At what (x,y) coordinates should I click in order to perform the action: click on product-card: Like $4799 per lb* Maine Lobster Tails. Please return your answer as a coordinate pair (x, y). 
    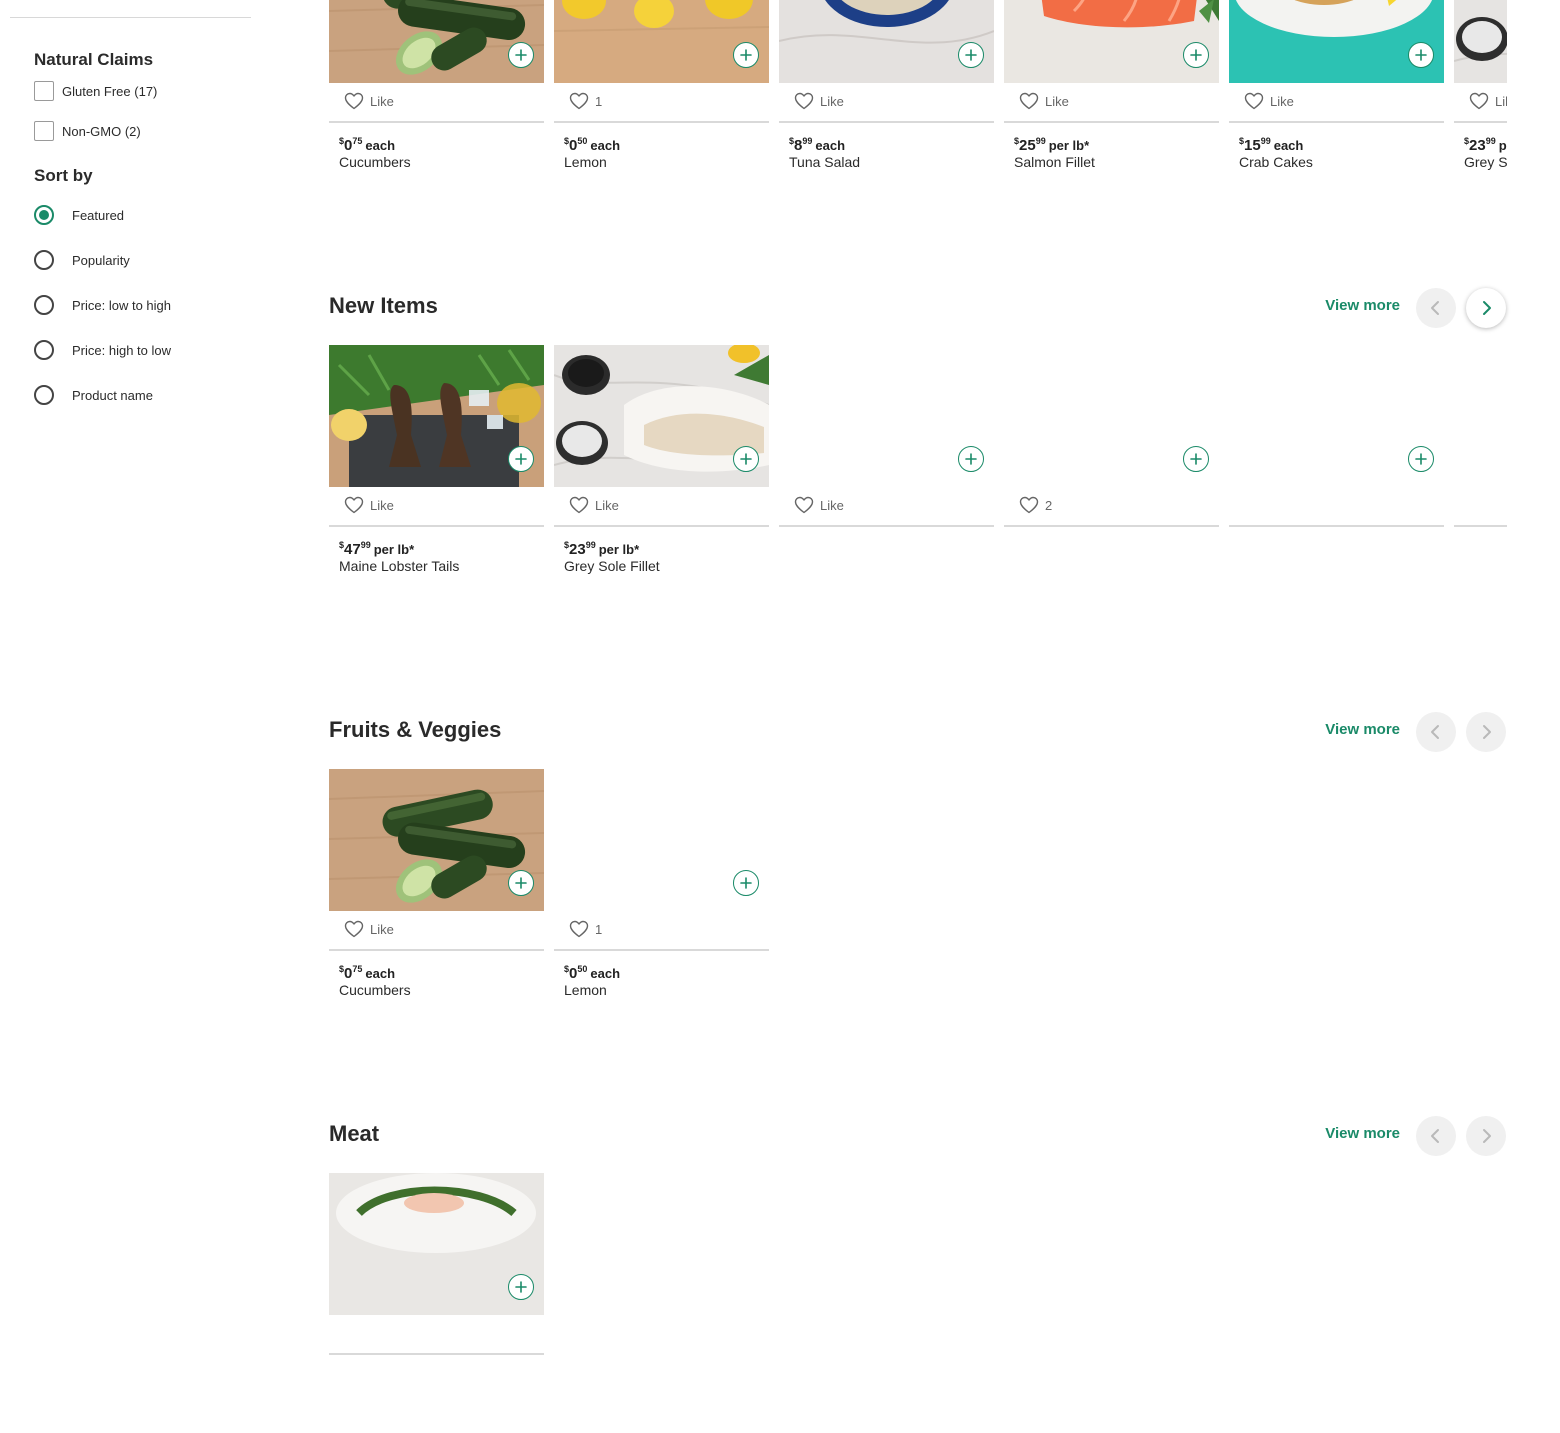
    Looking at the image, I should click on (436, 475).